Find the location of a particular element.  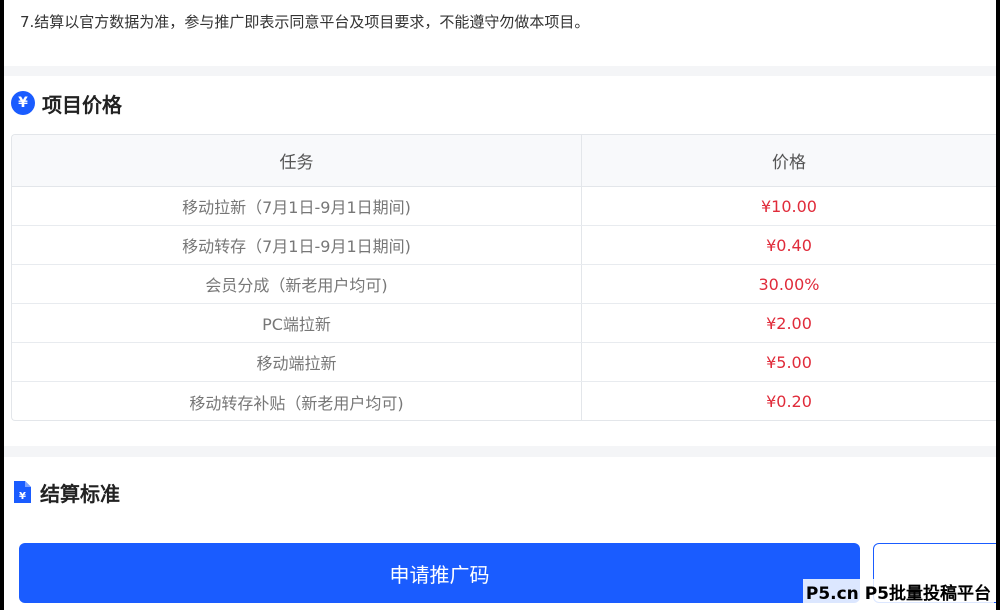

task-cell: 会员分成（新老用户均可) is located at coordinates (297, 284).